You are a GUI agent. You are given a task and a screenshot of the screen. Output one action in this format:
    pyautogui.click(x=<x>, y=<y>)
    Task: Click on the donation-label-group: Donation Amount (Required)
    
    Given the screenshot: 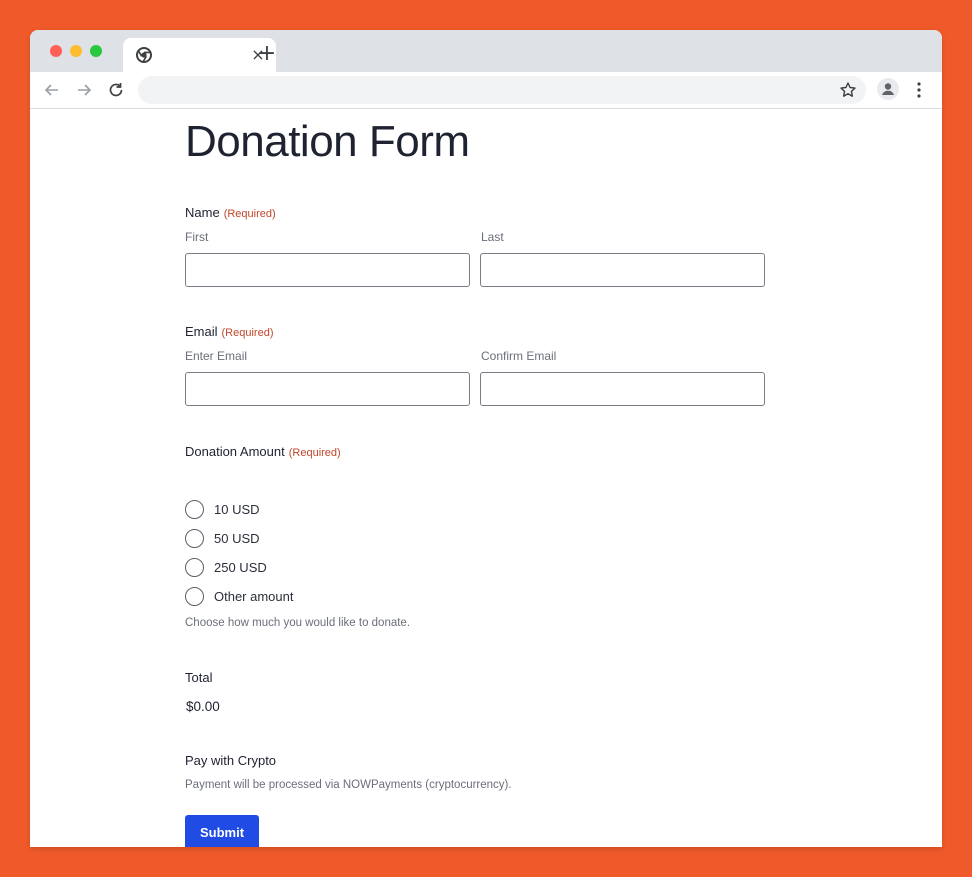 What is the action you would take?
    pyautogui.click(x=263, y=451)
    